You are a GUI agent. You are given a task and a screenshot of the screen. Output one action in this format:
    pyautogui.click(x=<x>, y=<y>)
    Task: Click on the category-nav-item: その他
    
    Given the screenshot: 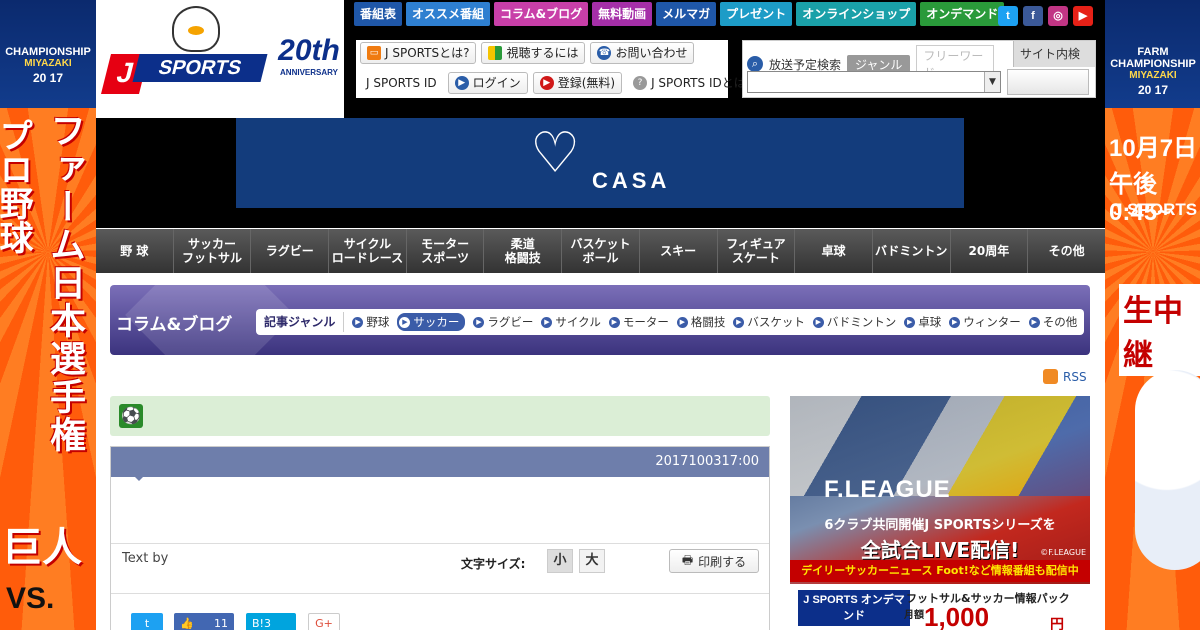 What is the action you would take?
    pyautogui.click(x=1066, y=251)
    